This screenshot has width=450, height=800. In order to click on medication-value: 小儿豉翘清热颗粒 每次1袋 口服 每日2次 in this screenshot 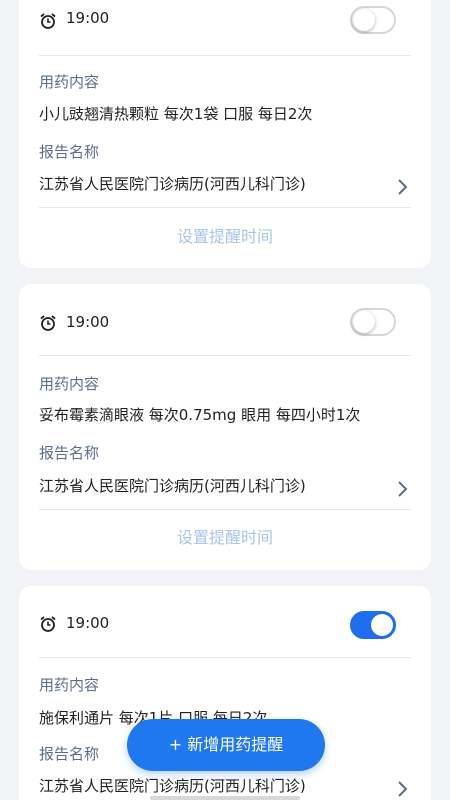, I will do `click(176, 114)`.